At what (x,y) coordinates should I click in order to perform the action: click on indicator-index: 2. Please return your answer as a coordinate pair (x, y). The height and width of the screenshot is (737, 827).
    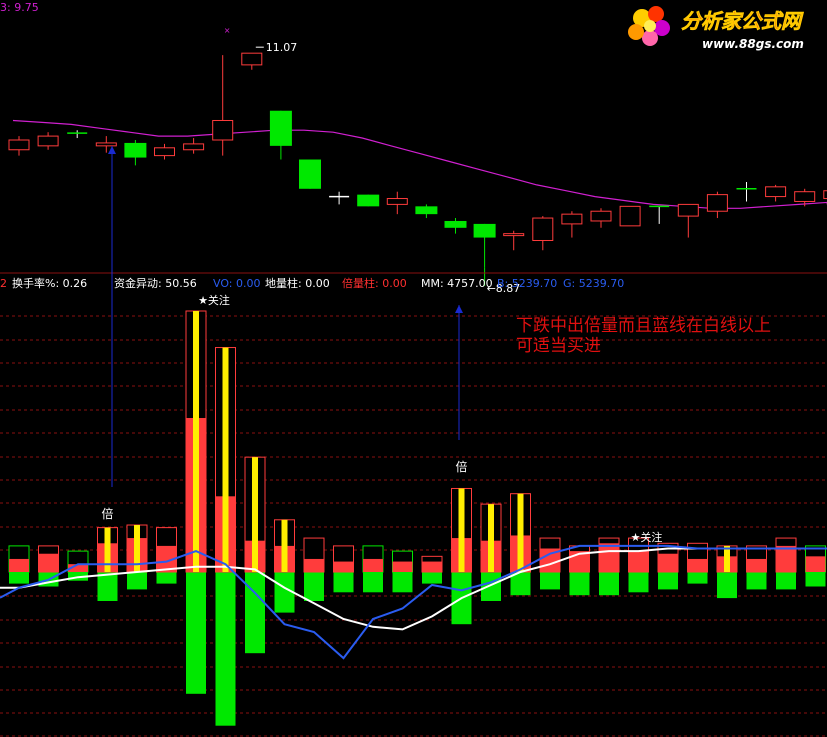
    Looking at the image, I should click on (3, 283).